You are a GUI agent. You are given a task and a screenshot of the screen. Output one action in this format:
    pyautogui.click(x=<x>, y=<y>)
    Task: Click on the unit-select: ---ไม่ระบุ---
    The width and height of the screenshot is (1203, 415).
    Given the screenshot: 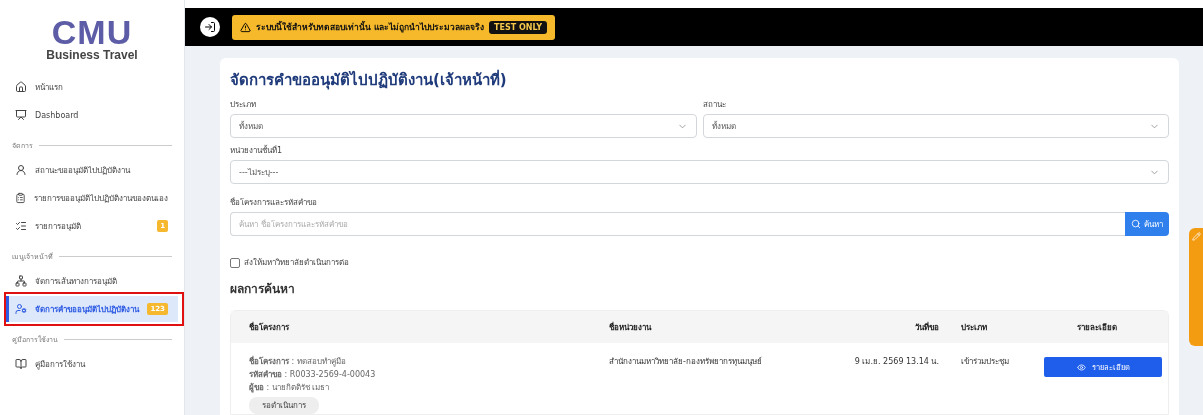 What is the action you would take?
    pyautogui.click(x=699, y=172)
    